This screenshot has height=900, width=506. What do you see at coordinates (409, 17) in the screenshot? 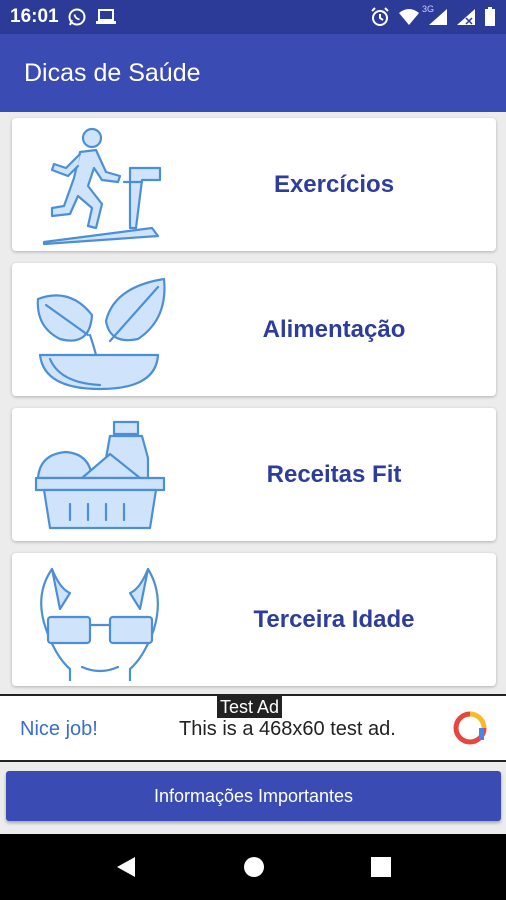
I see `wifi-icon` at bounding box center [409, 17].